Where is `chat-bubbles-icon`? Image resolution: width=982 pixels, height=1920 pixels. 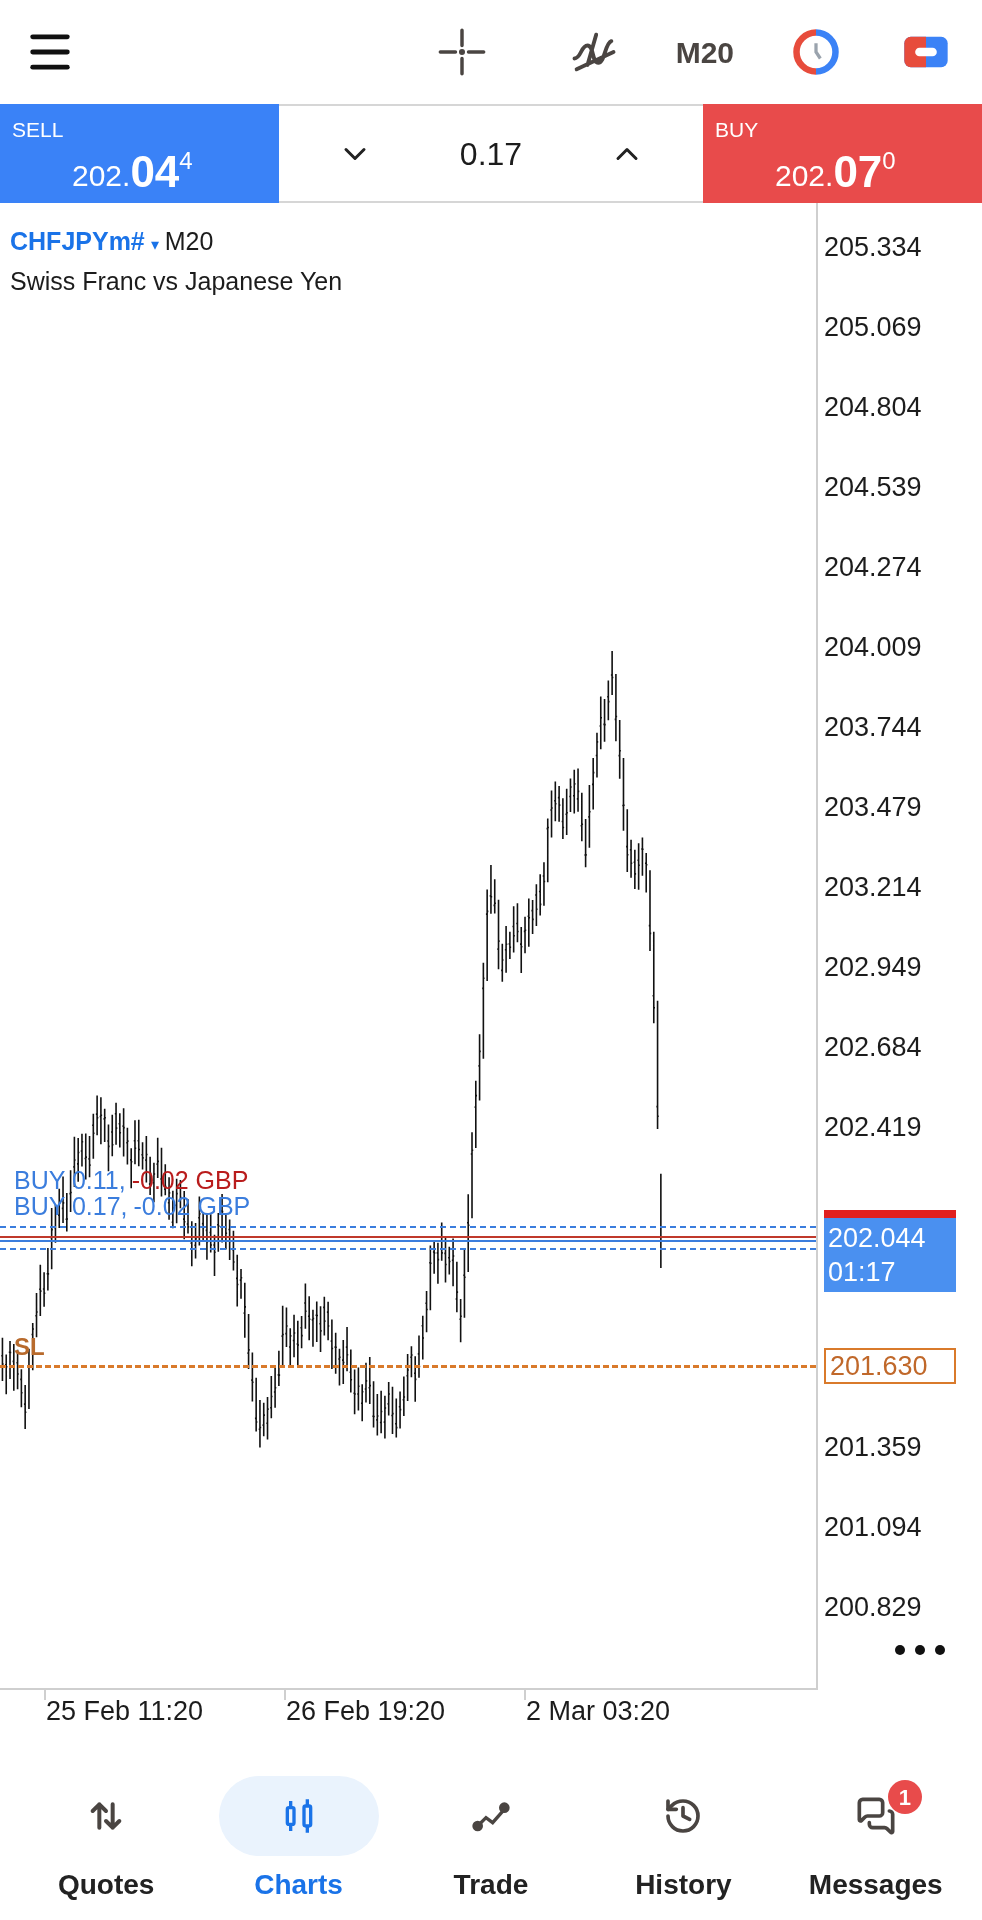
chat-bubbles-icon is located at coordinates (875, 1816).